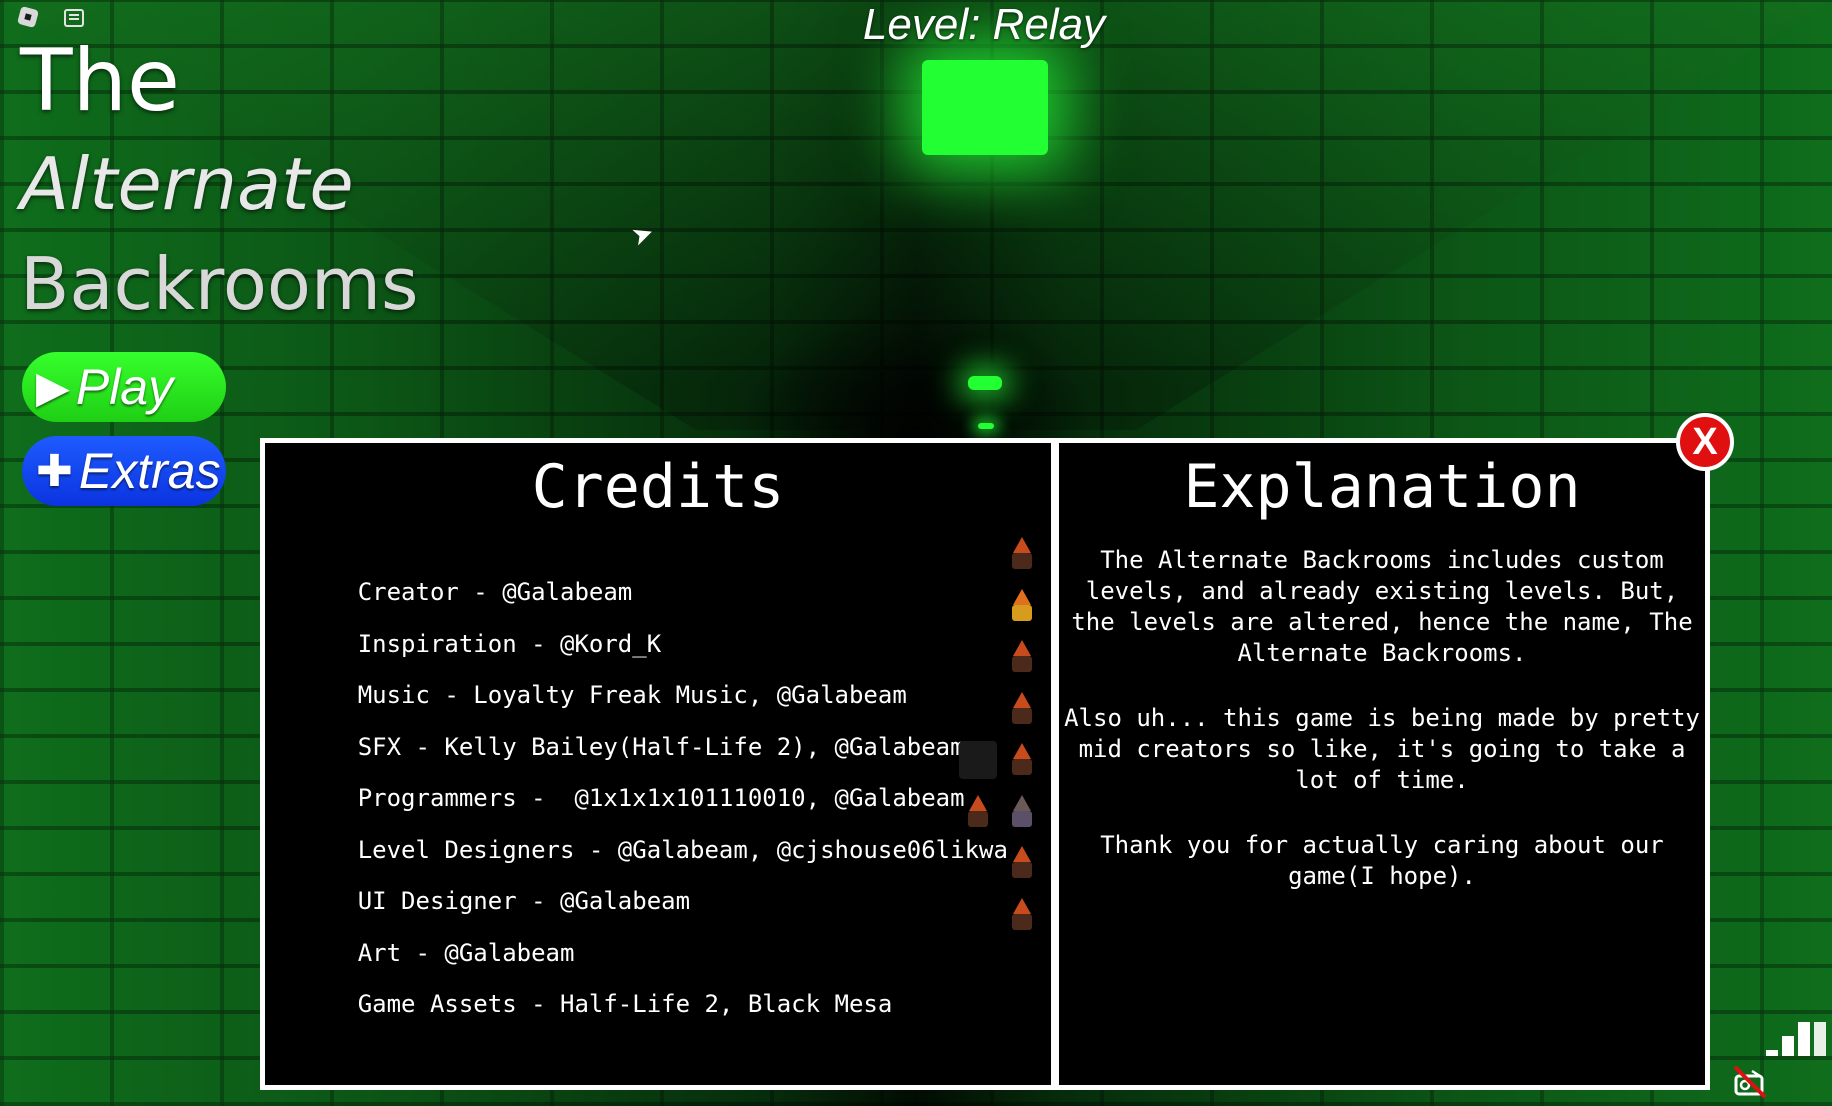  I want to click on plus-icon: ✚, so click(54, 471).